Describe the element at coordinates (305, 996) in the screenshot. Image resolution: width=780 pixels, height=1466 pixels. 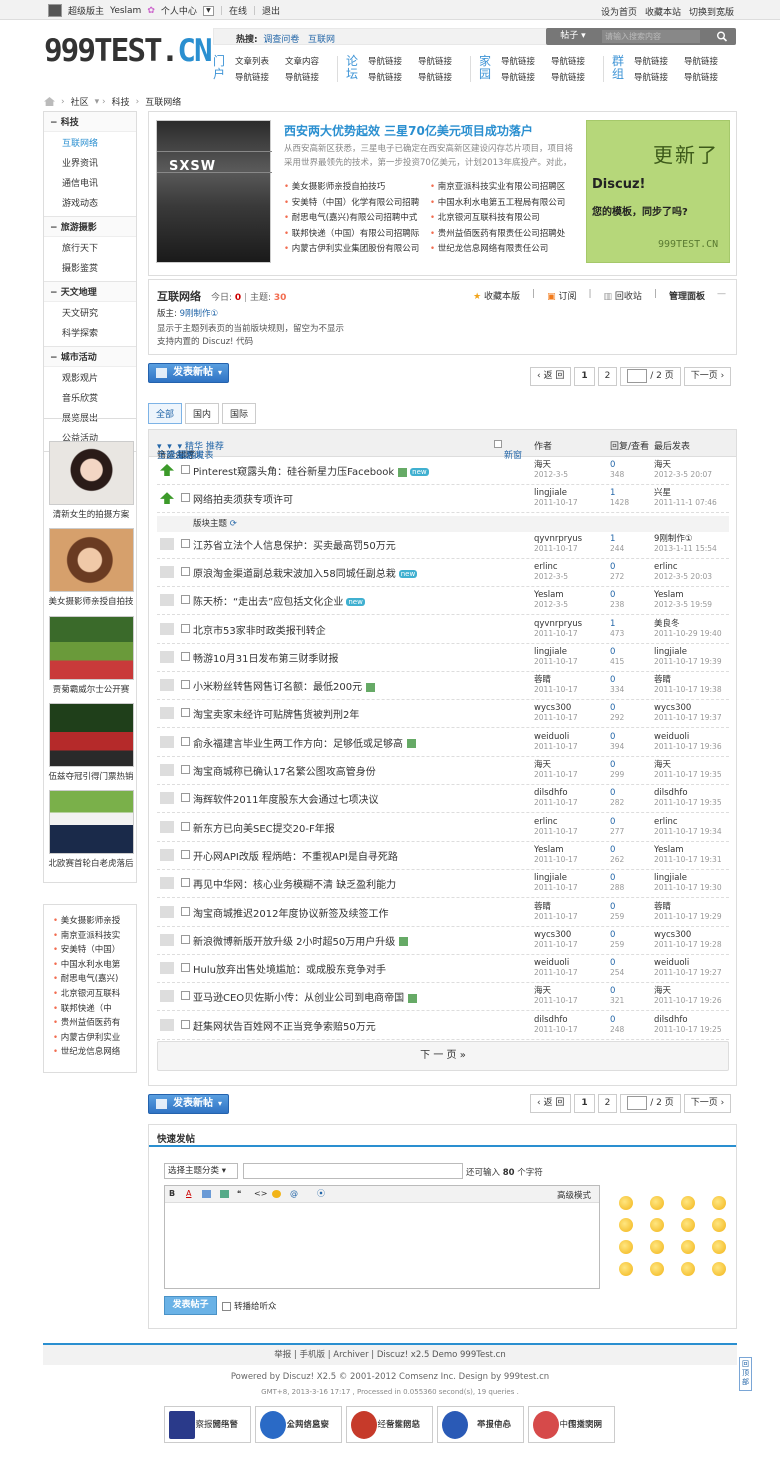
I see `thread-title: 亚马逊CEO贝佐斯小传：从创业公司到电商帝国` at that location.